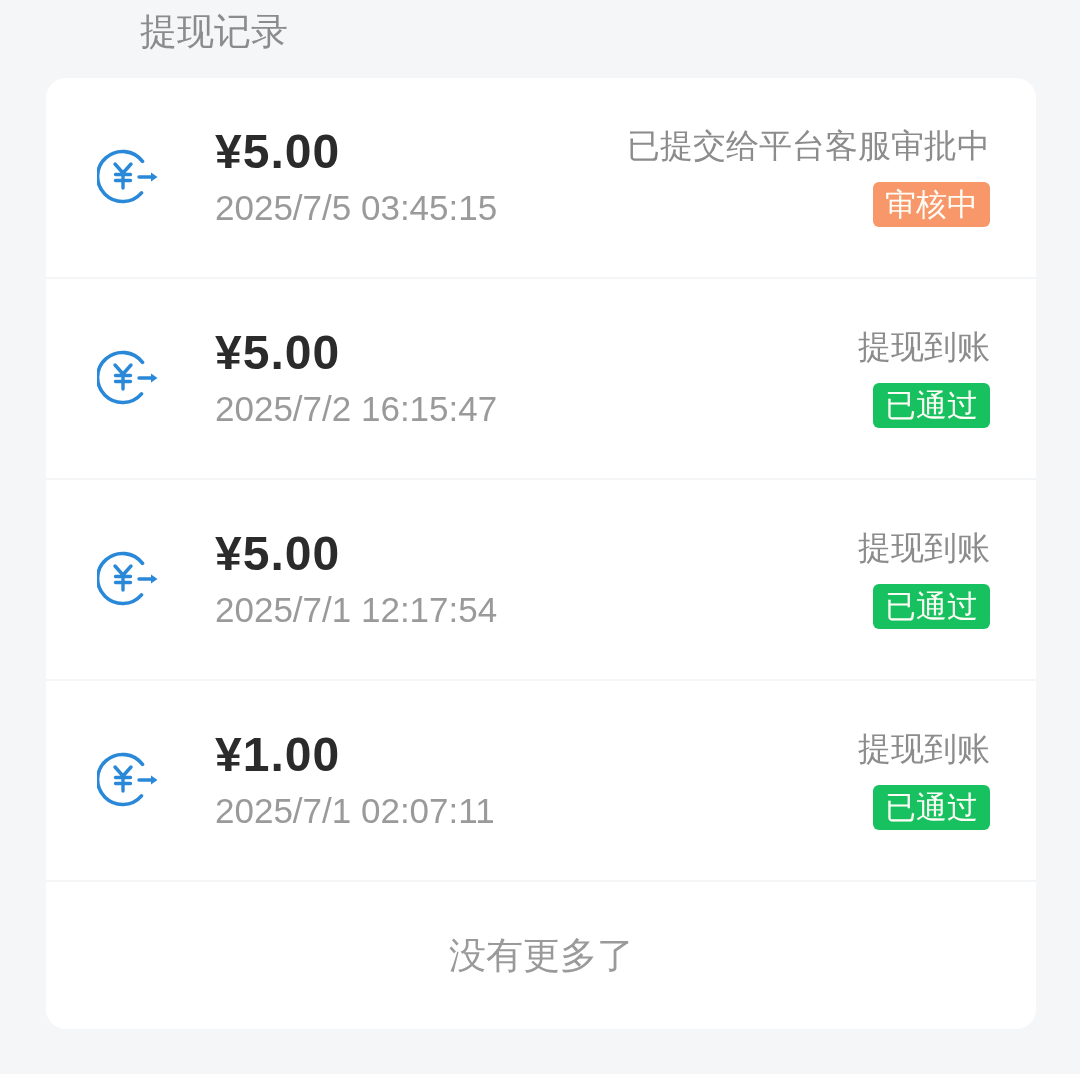 The width and height of the screenshot is (1080, 1074). Describe the element at coordinates (214, 32) in the screenshot. I see `page-title: 提现记录` at that location.